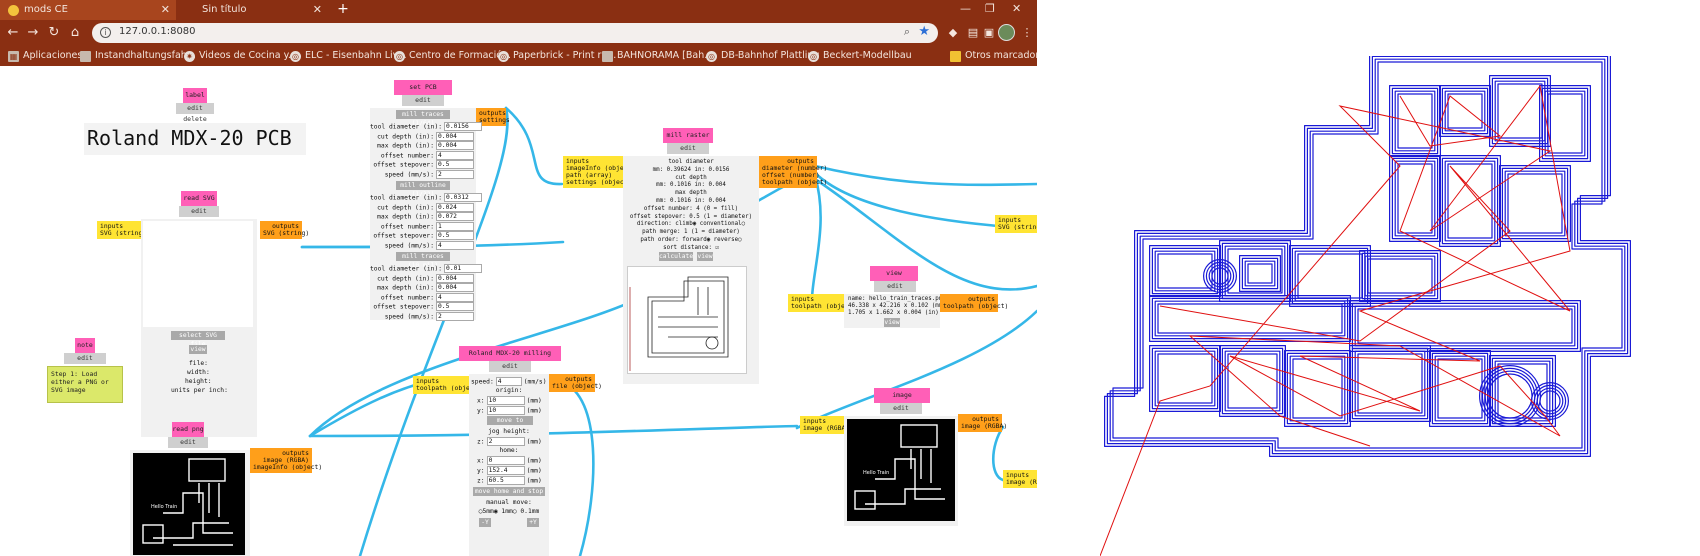 The image size is (1700, 556). I want to click on pcb-preset-button: mill traces (1/64), so click(423, 118).